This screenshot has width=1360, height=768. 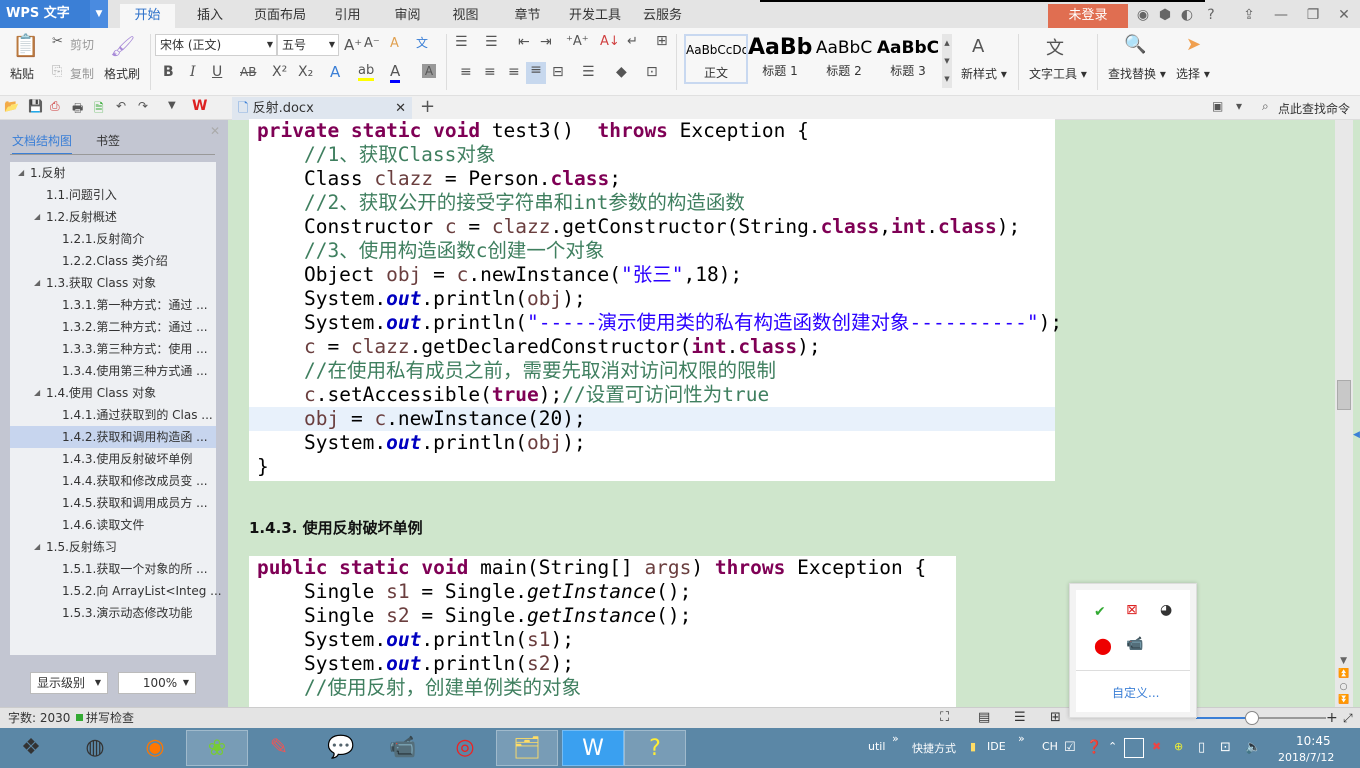 I want to click on increase-indent-icon: ⇥, so click(x=546, y=42).